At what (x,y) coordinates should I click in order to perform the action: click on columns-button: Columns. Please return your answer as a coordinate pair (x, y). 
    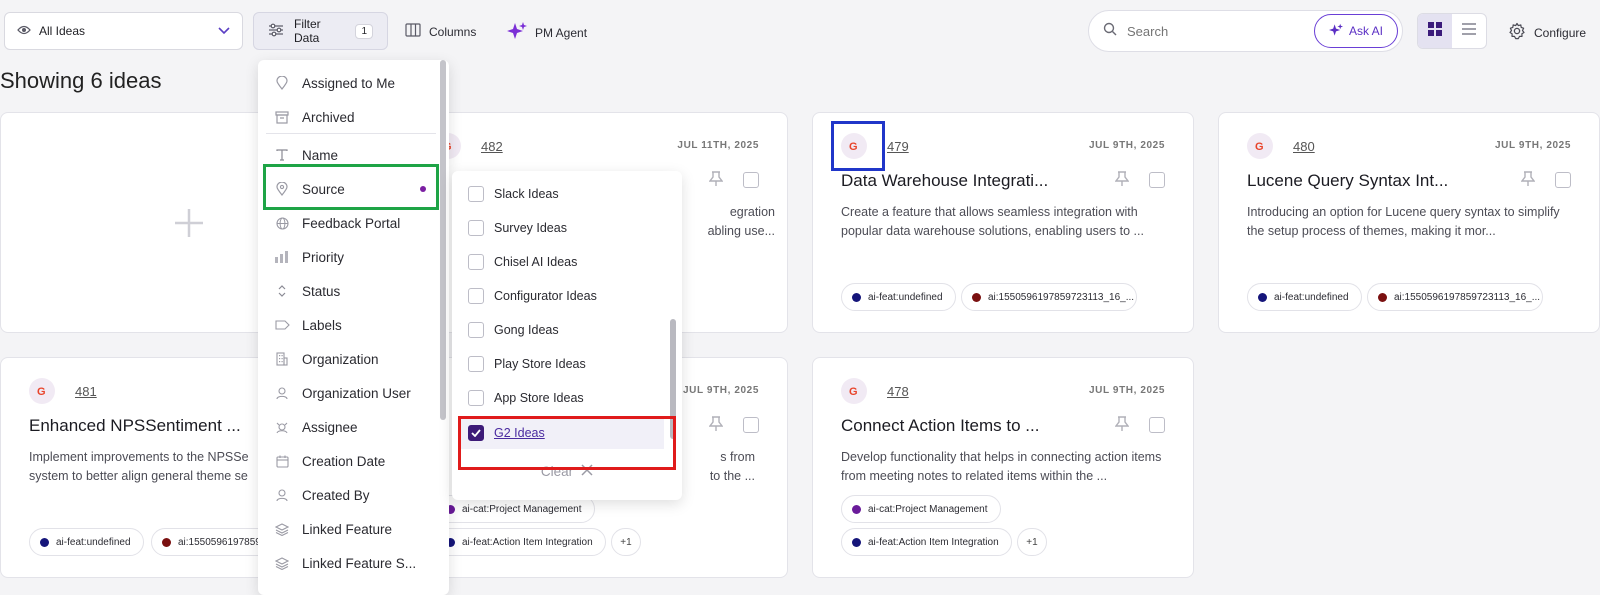
    Looking at the image, I should click on (440, 31).